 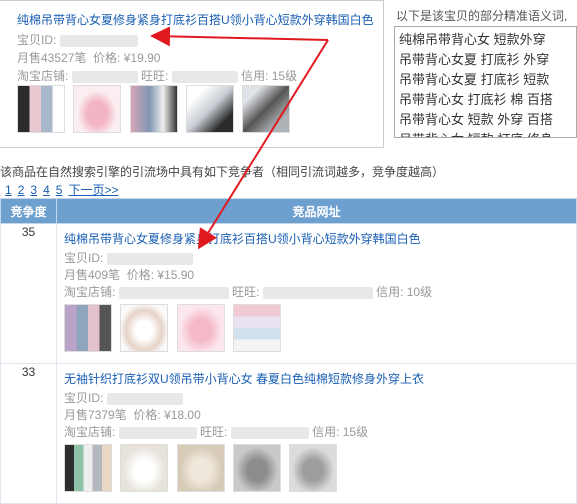 I want to click on semantic-line: 吊带背心女夏 打底衫 外穿, so click(x=474, y=59).